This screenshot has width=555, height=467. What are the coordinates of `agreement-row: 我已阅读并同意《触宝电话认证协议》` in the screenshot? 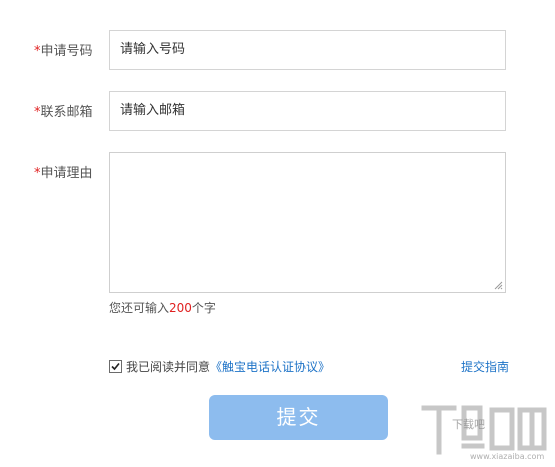 It's located at (219, 366).